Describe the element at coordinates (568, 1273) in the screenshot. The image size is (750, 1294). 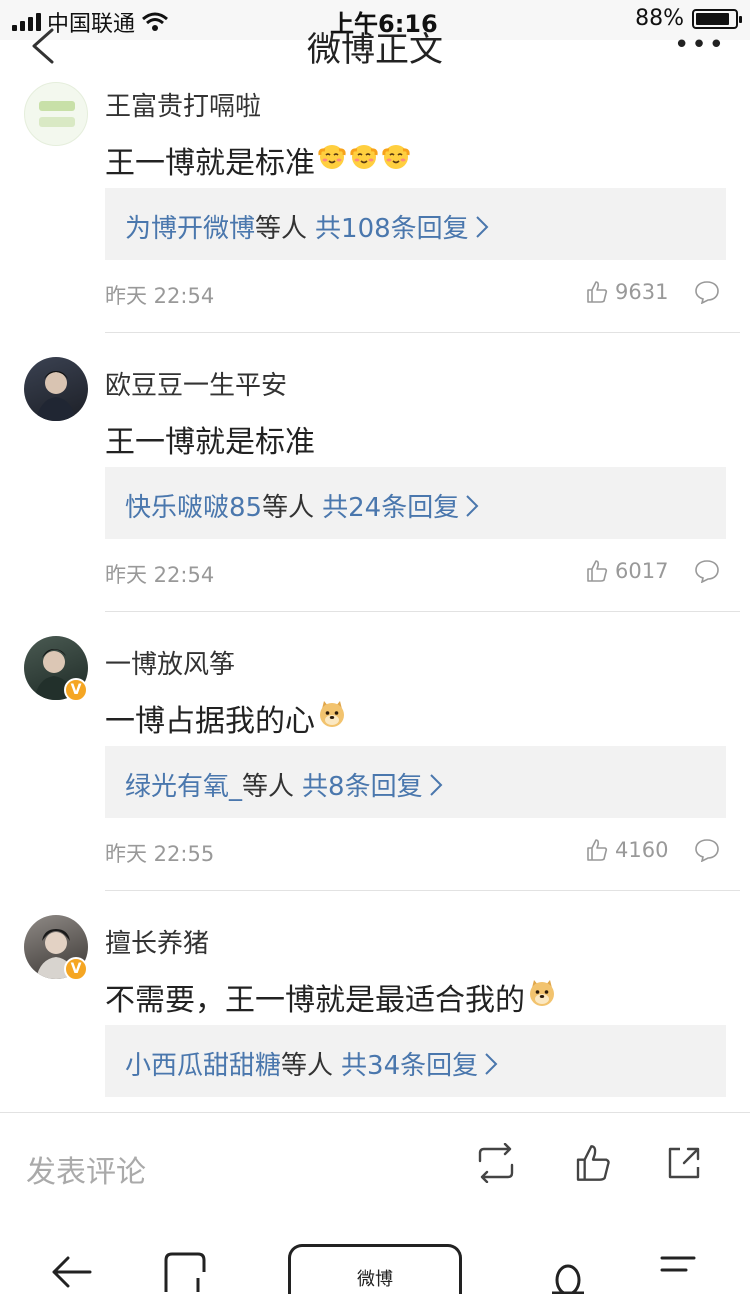
I see `search-icon` at that location.